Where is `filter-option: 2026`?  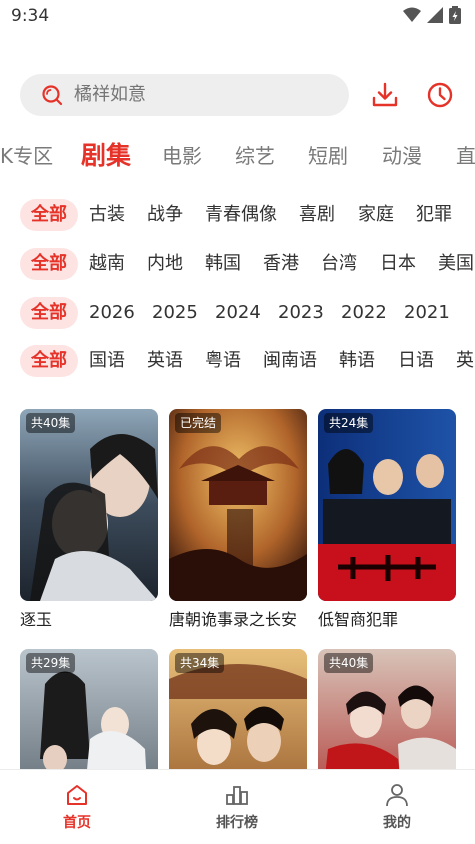 filter-option: 2026 is located at coordinates (112, 313).